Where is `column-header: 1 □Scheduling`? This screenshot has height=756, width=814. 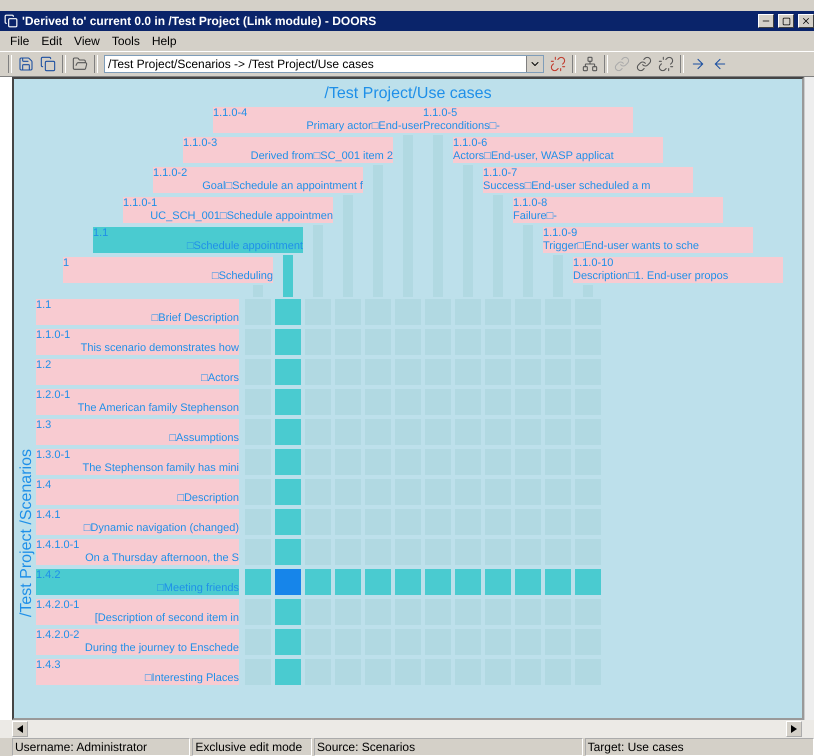 column-header: 1 □Scheduling is located at coordinates (168, 270).